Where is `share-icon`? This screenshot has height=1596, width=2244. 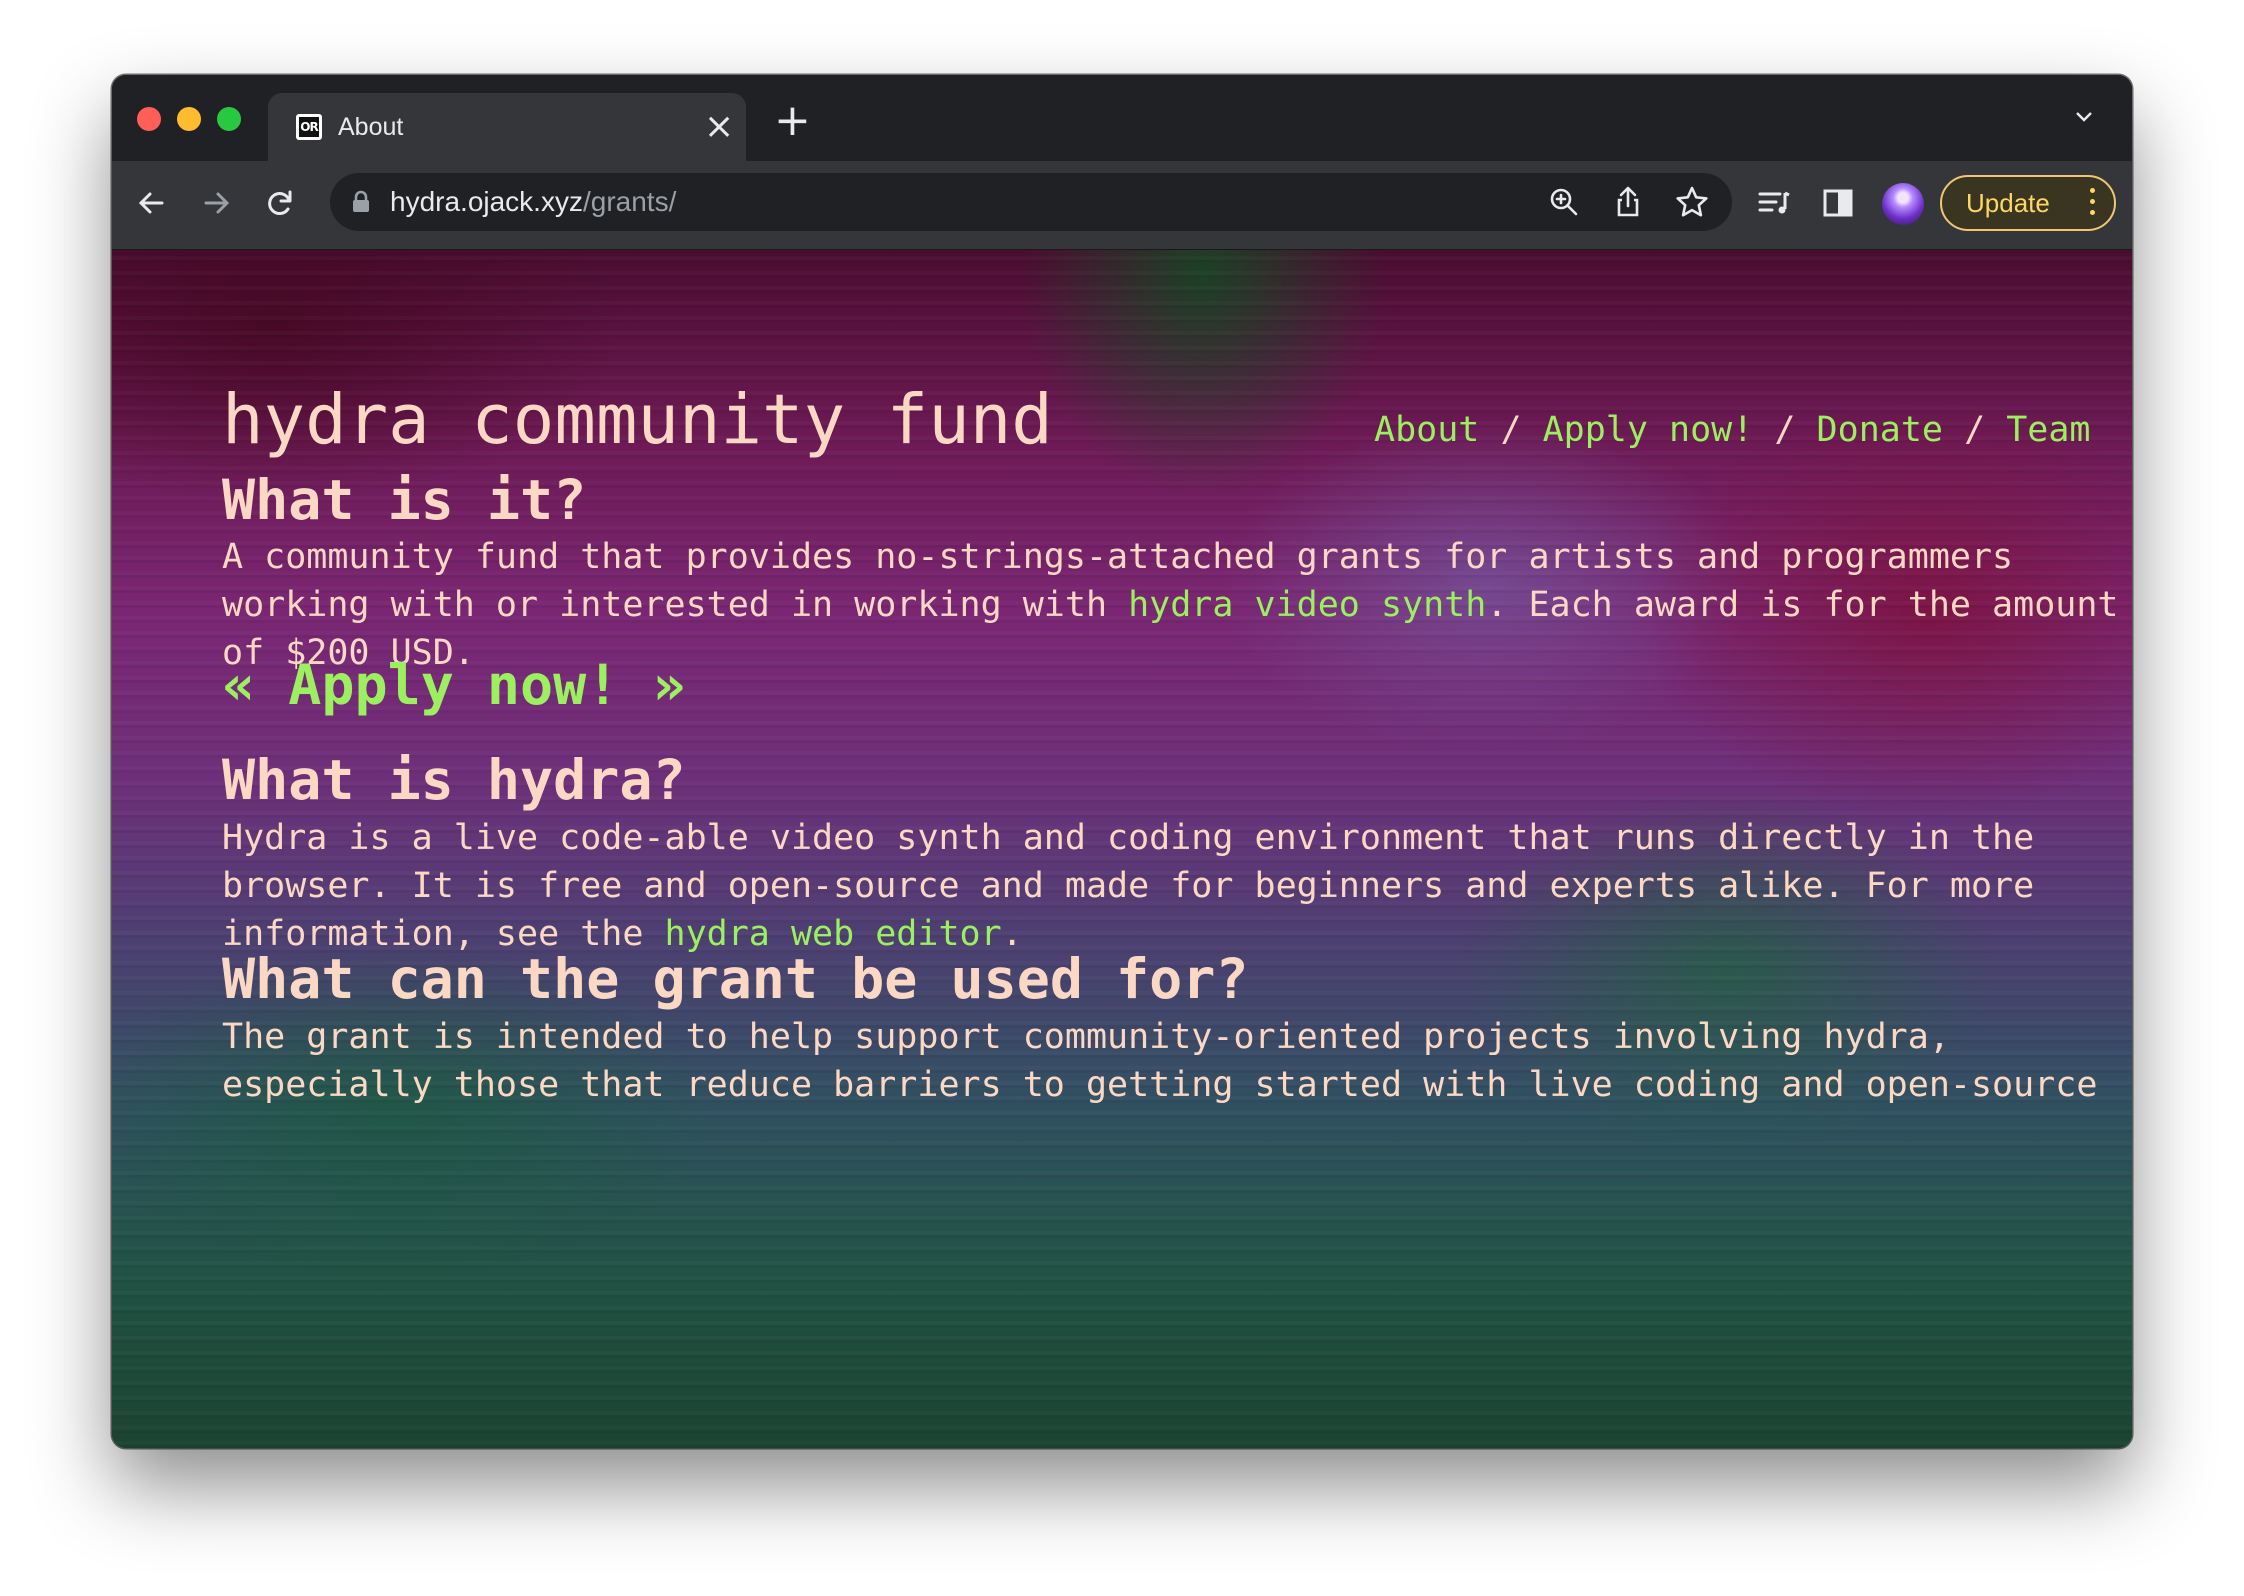
share-icon is located at coordinates (1628, 202).